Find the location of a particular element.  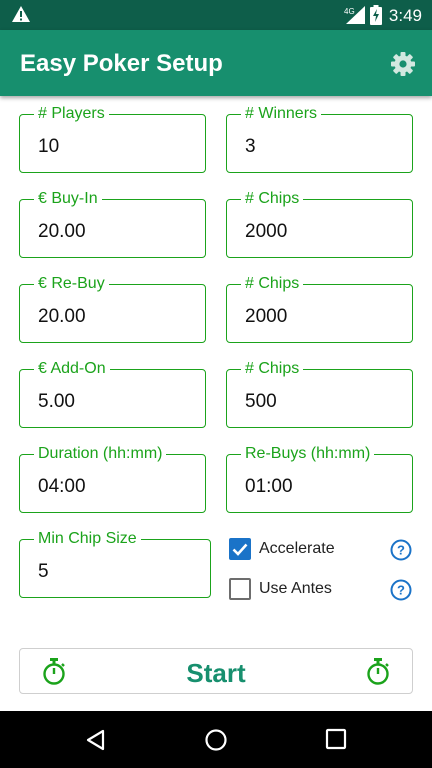

buyin-chips-input: 2000 is located at coordinates (266, 232).